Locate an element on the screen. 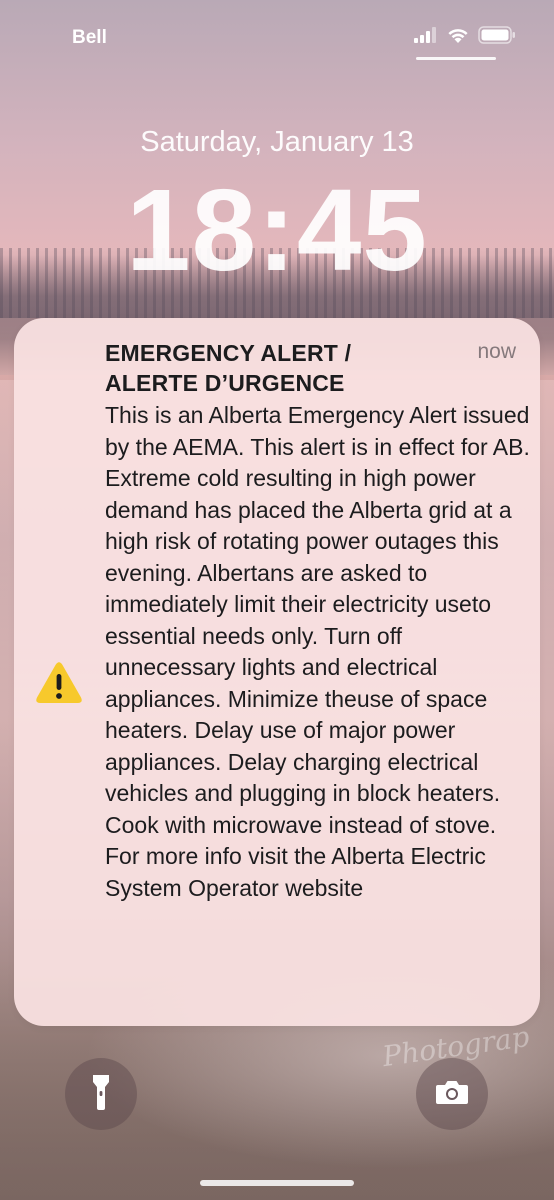 This screenshot has width=554, height=1200. status-icons is located at coordinates (465, 37).